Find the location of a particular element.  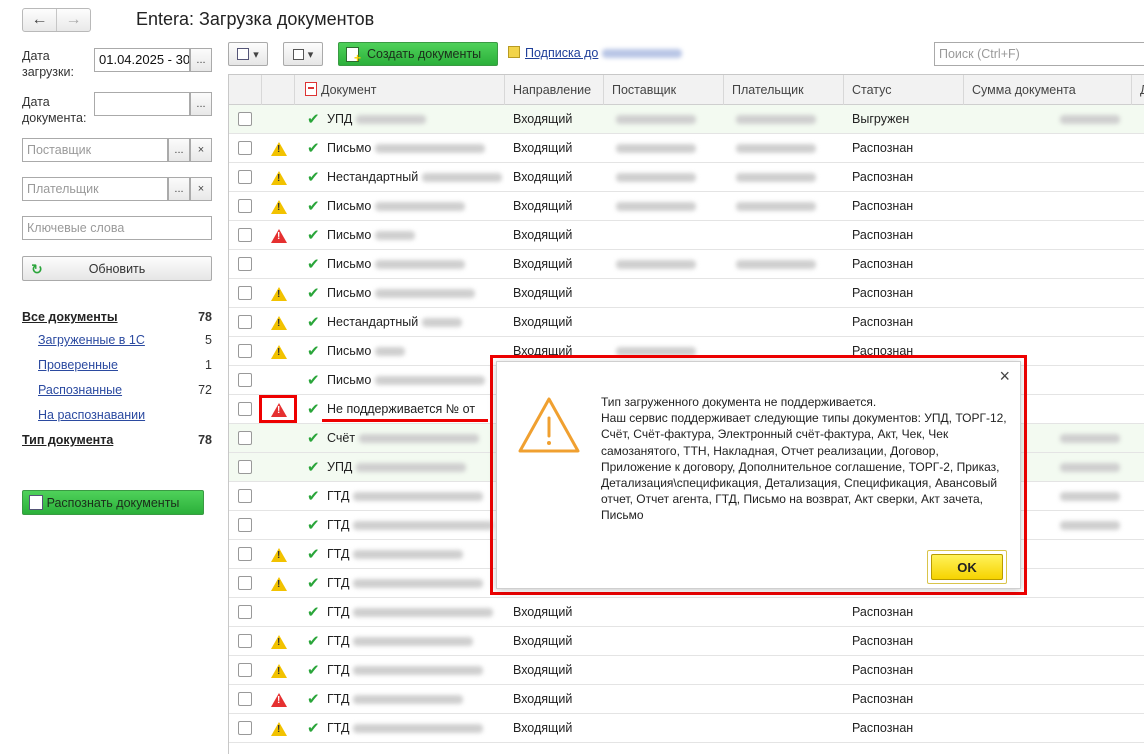

recognize-documents-button: Распознать документы is located at coordinates (113, 502).